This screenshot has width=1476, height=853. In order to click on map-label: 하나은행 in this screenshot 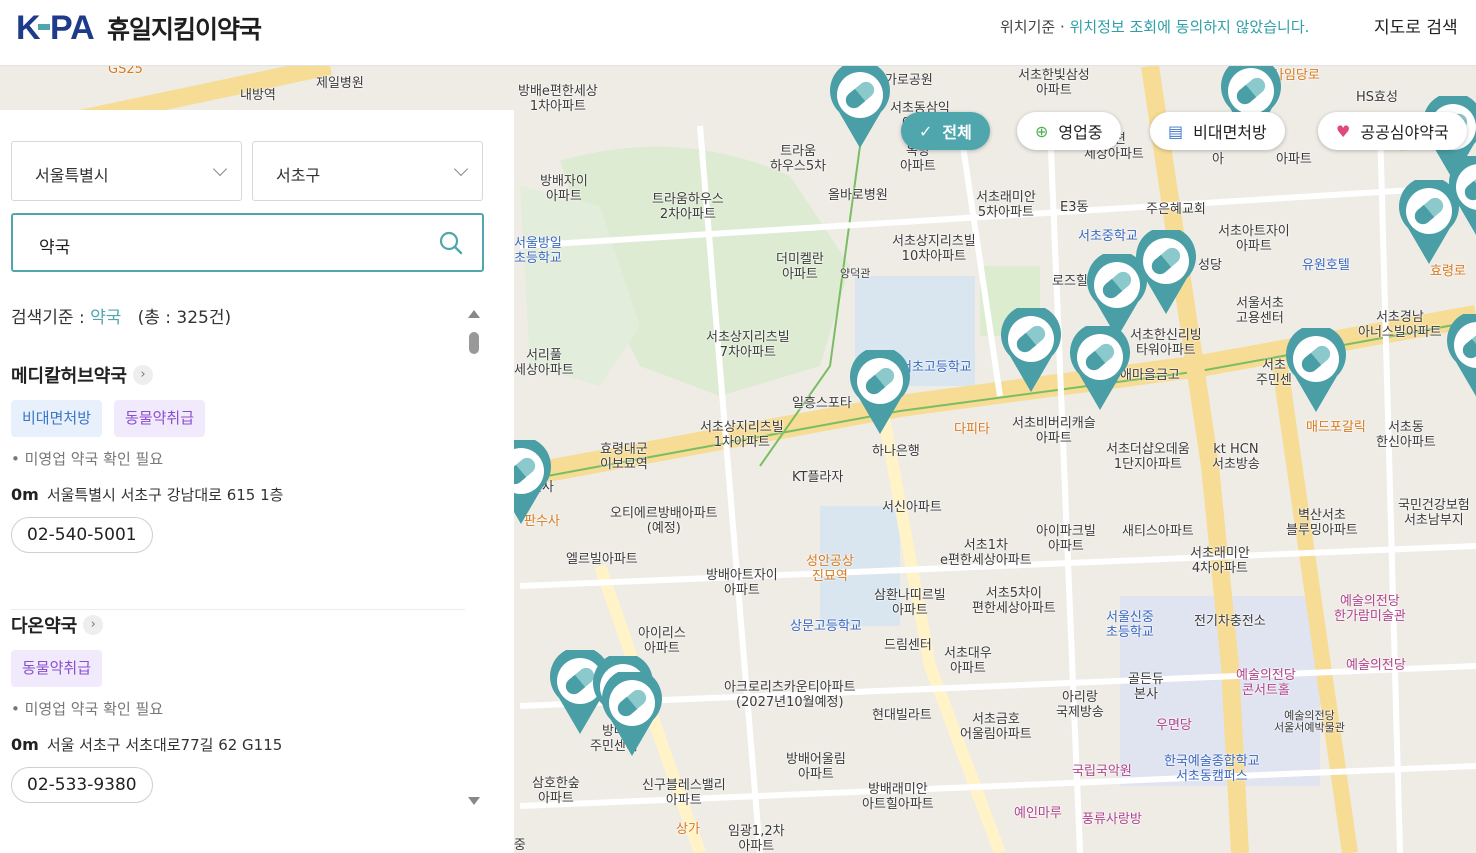, I will do `click(896, 451)`.